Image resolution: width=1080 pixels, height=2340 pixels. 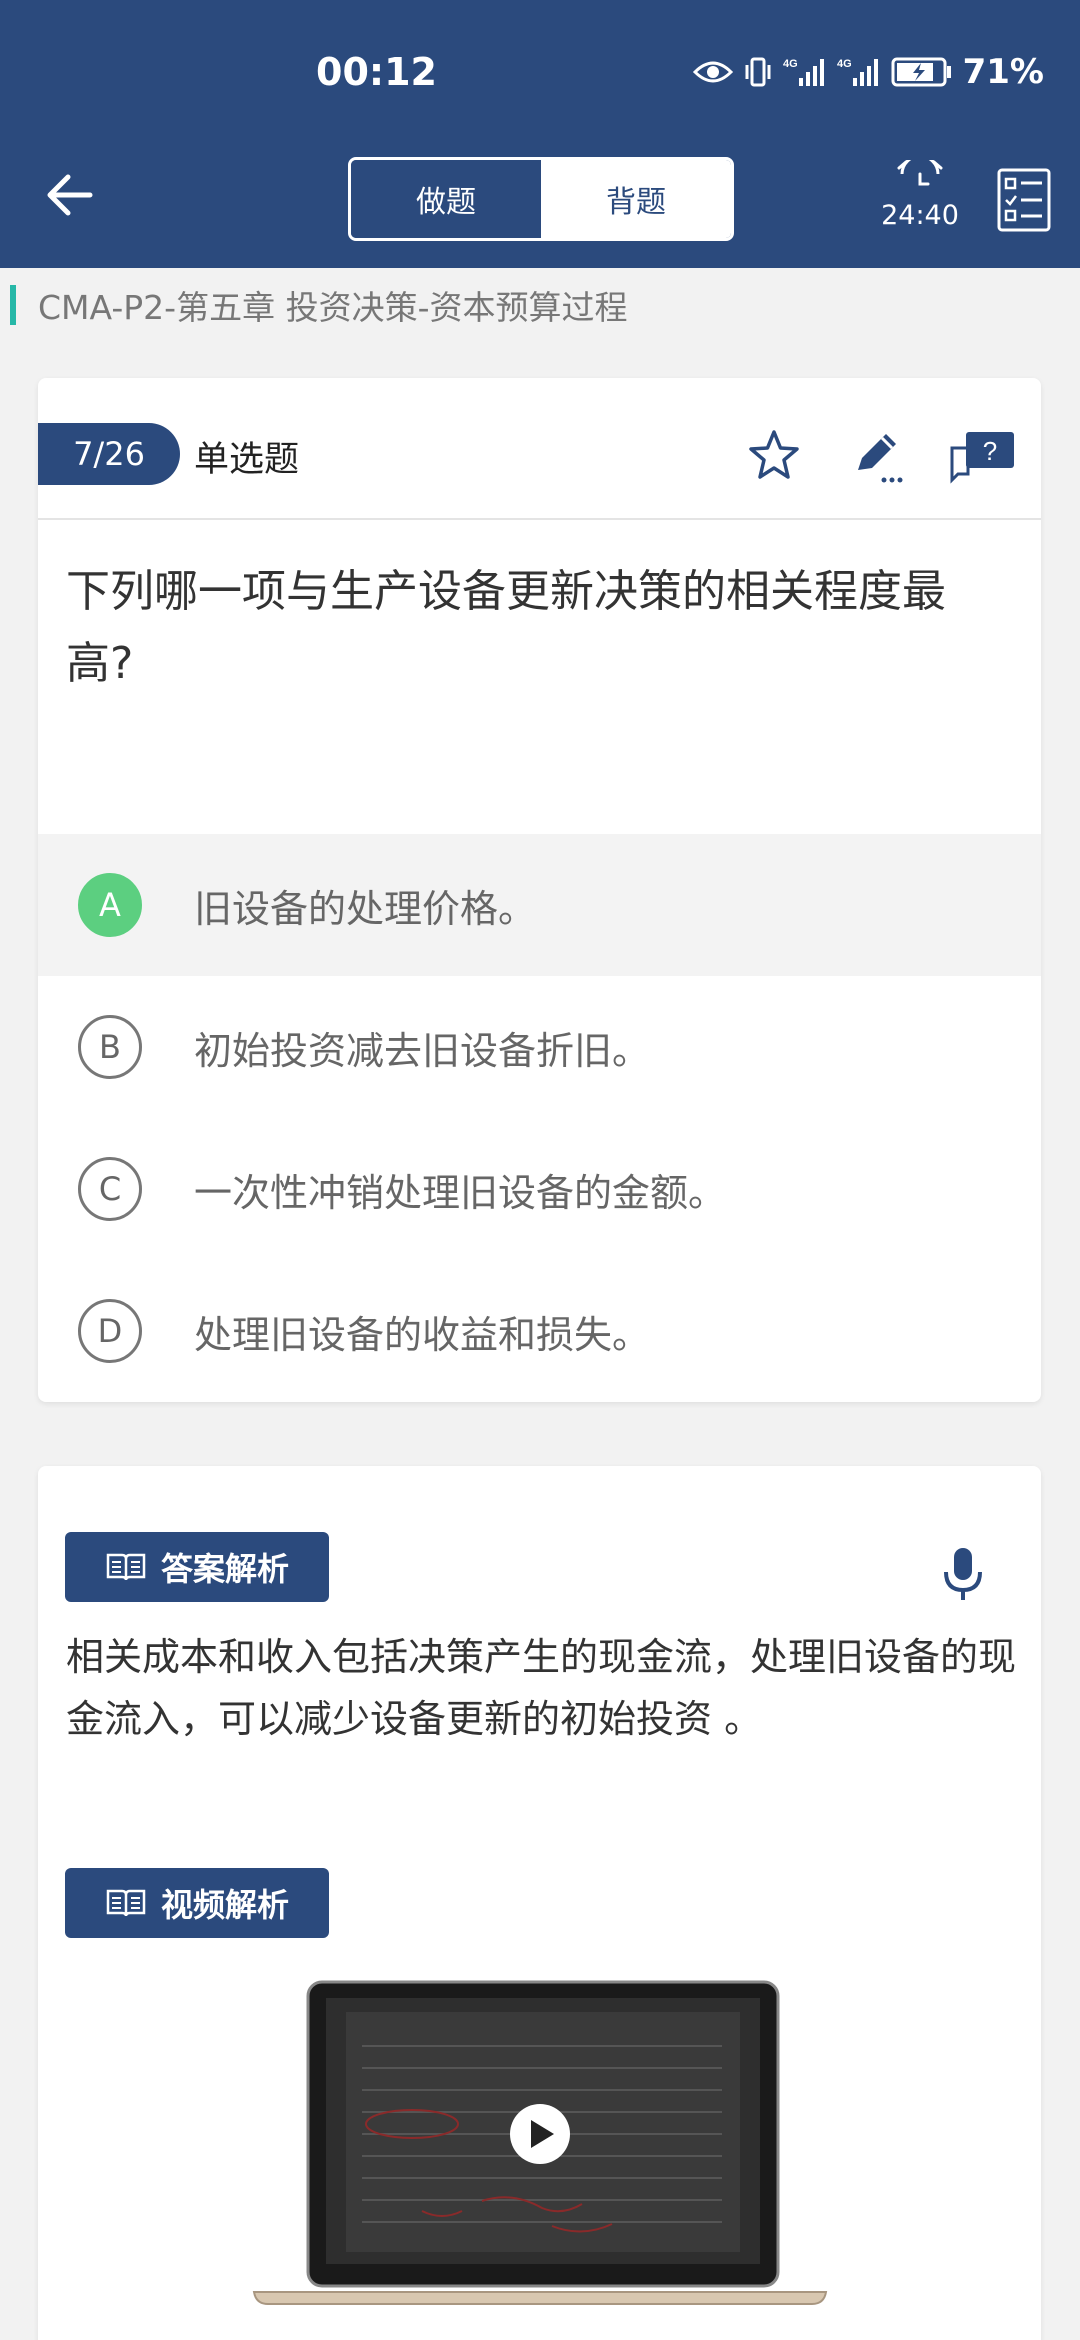 I want to click on option-letter: A, so click(x=110, y=905).